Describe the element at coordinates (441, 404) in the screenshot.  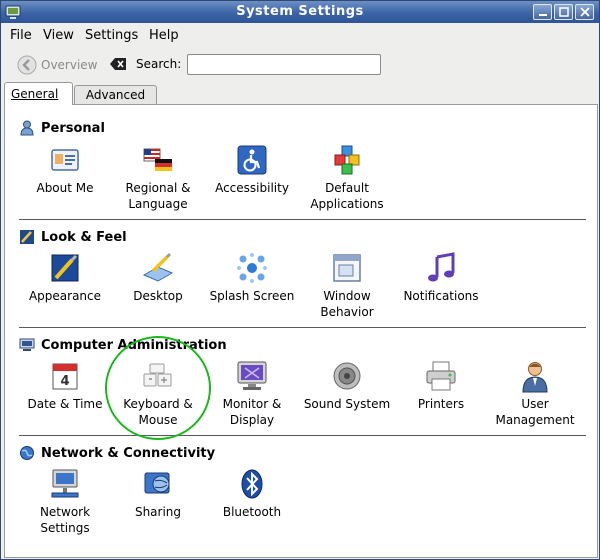
I see `item-label: Printers` at that location.